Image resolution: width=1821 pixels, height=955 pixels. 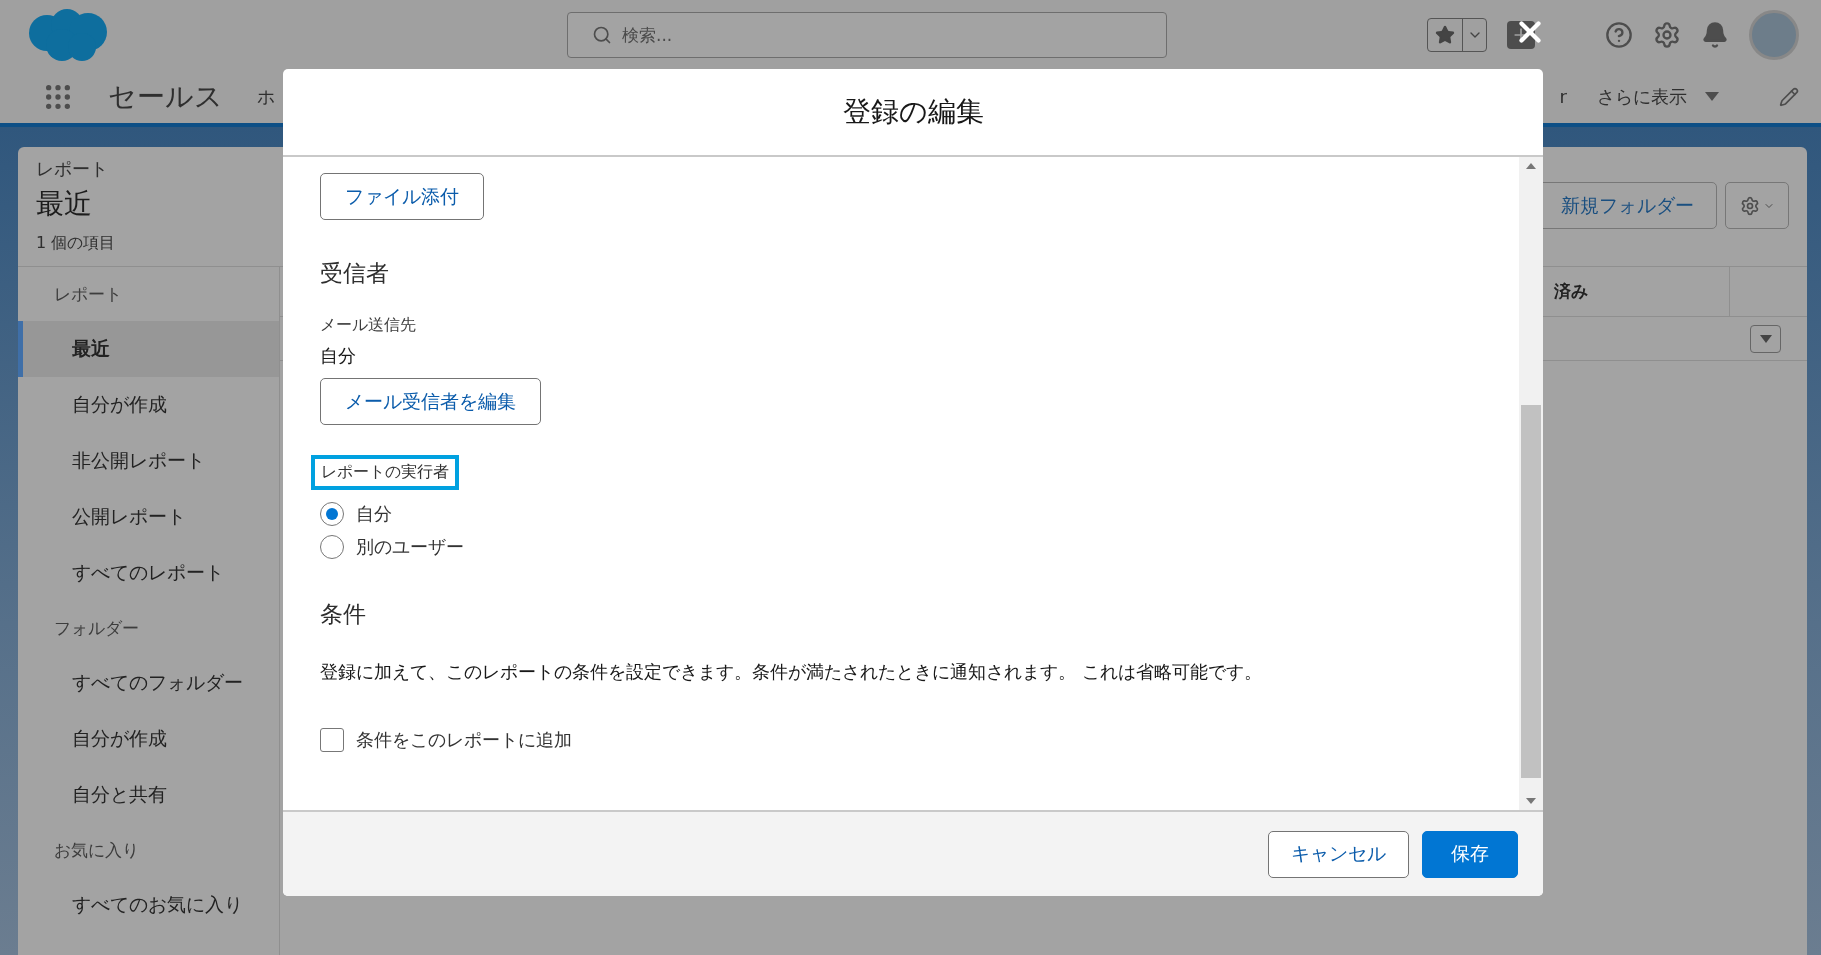 What do you see at coordinates (464, 740) in the screenshot?
I see `checkbox-label: 条件をこのレポートに追加` at bounding box center [464, 740].